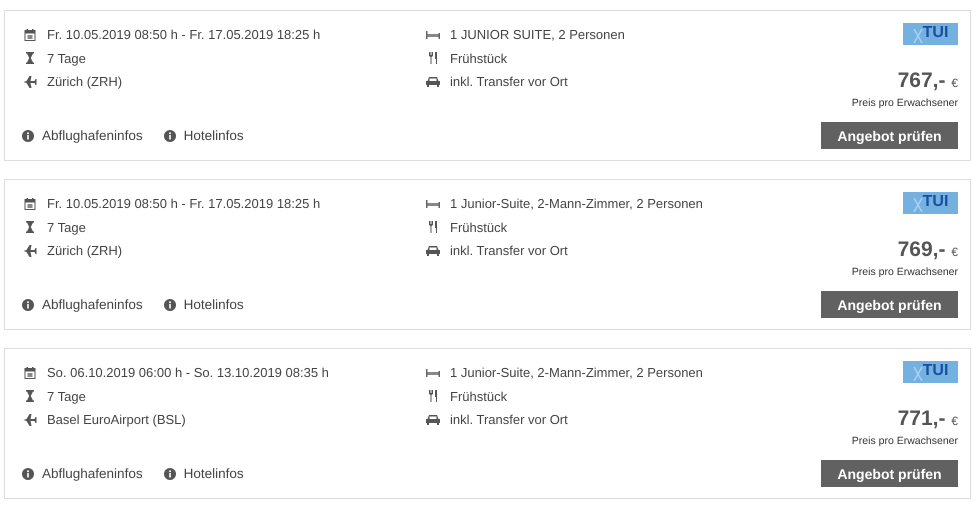 Image resolution: width=976 pixels, height=510 pixels. What do you see at coordinates (537, 34) in the screenshot?
I see `room-type: 1 JUNIOR SUITE, 2 Personen` at bounding box center [537, 34].